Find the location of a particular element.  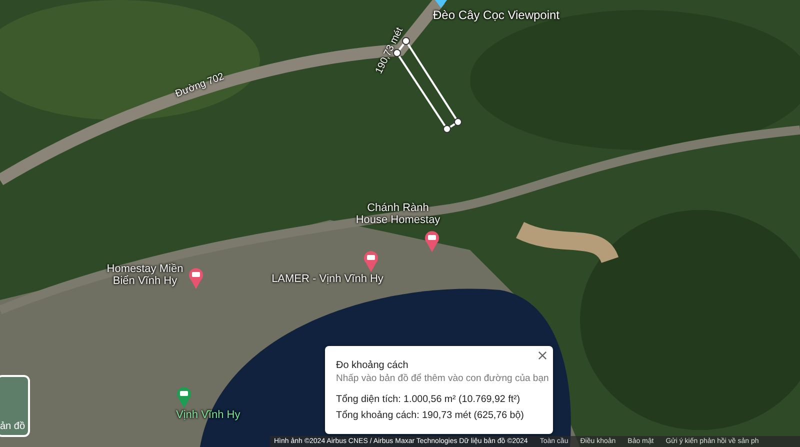

transit-pin-icon is located at coordinates (184, 397).